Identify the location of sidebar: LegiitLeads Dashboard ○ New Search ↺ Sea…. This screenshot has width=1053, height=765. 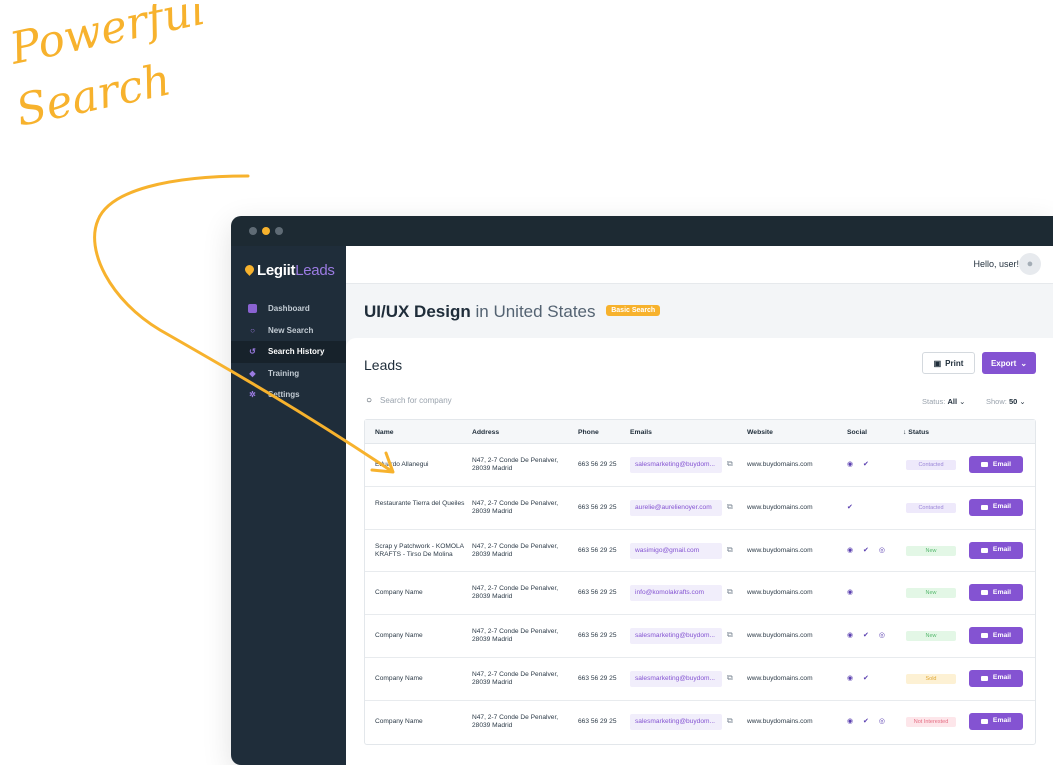
(288, 505).